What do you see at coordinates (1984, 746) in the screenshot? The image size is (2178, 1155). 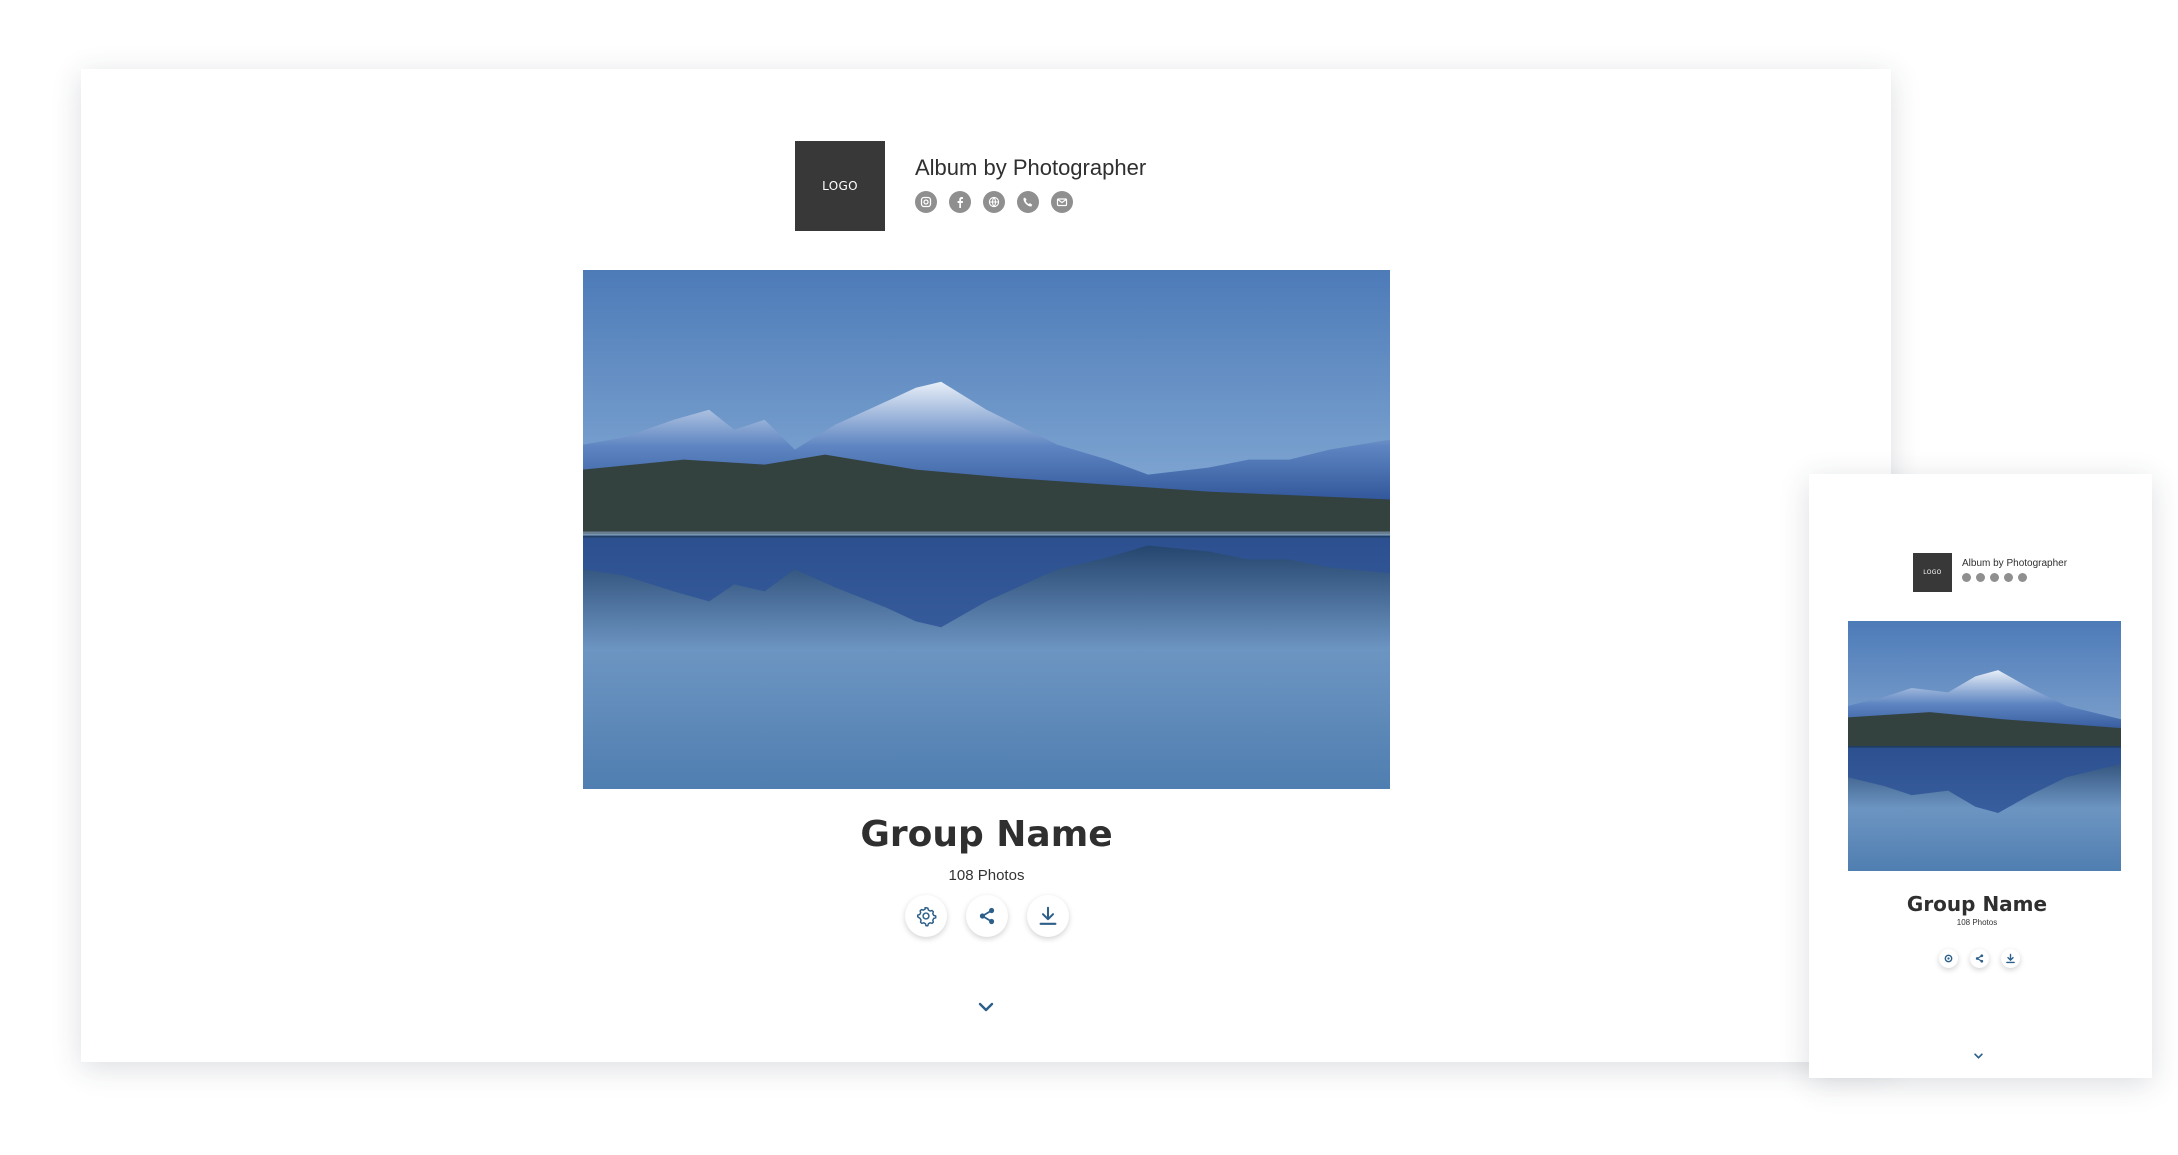 I see `hero-image` at bounding box center [1984, 746].